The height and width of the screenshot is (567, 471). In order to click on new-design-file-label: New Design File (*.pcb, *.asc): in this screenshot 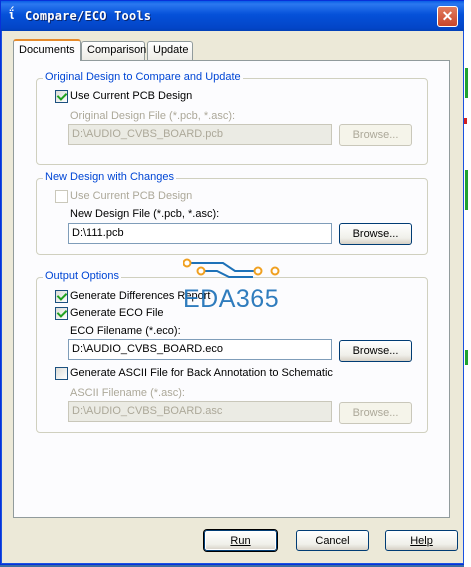, I will do `click(145, 214)`.